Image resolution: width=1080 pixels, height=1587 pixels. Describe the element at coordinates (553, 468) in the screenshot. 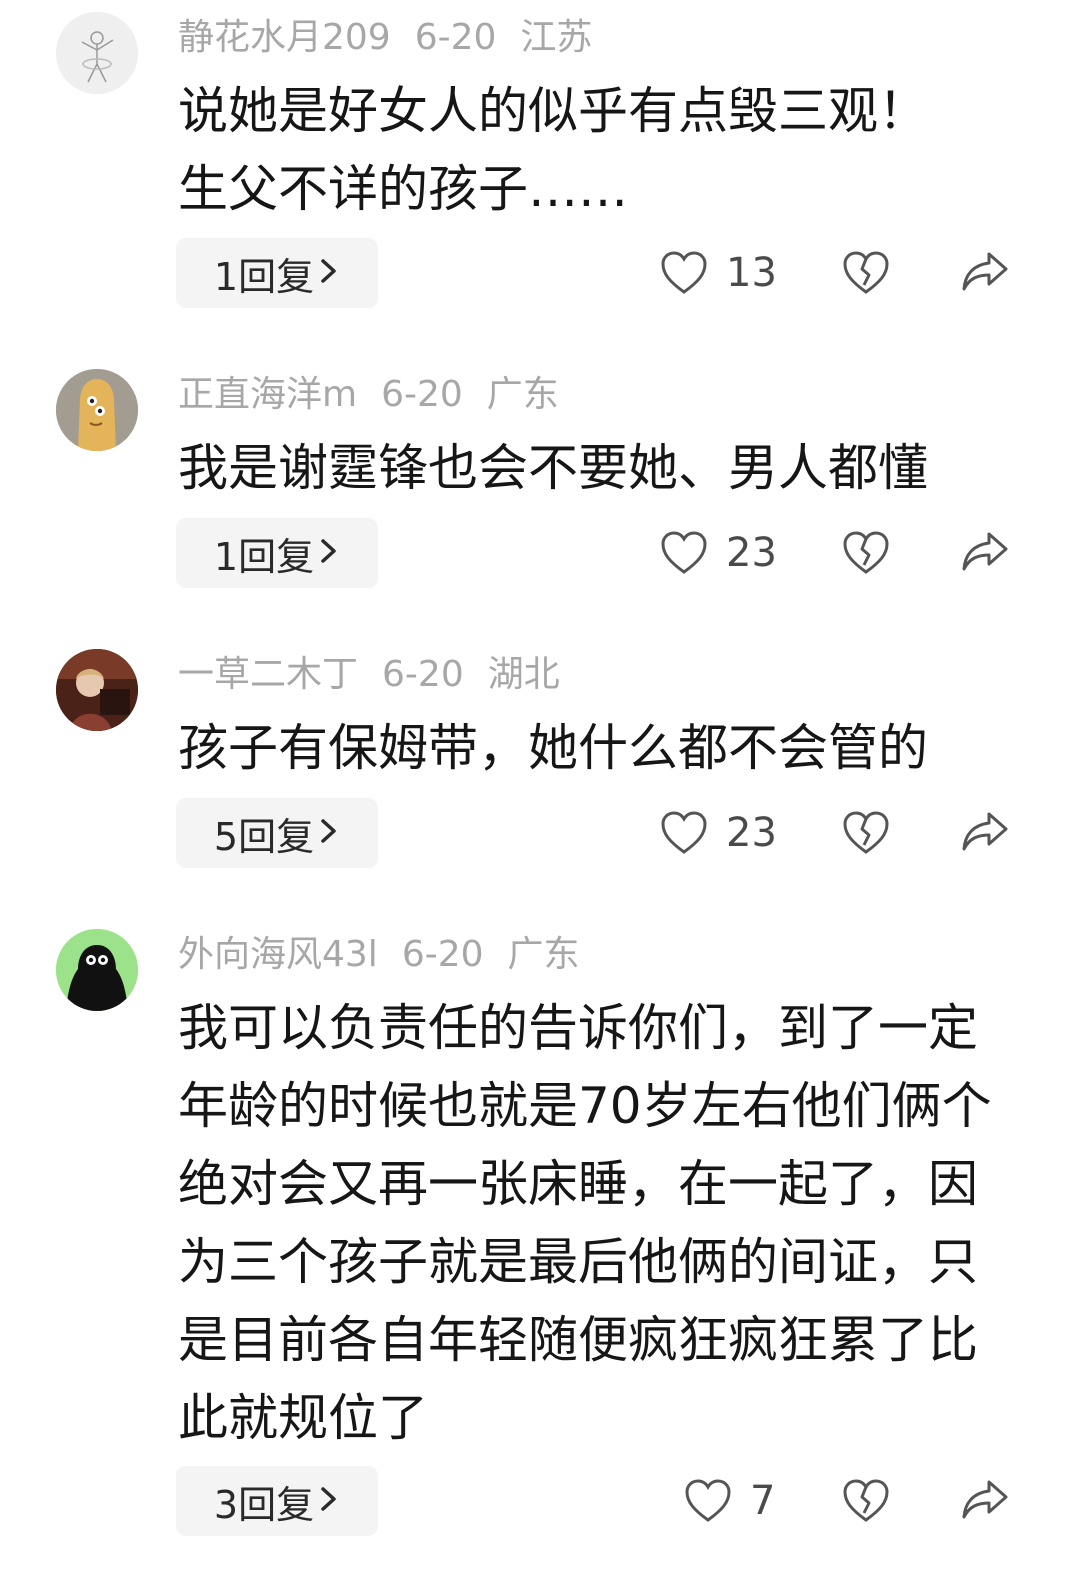

I see `comment-text: 我是谢霆锋也会不要她、男人都懂` at that location.